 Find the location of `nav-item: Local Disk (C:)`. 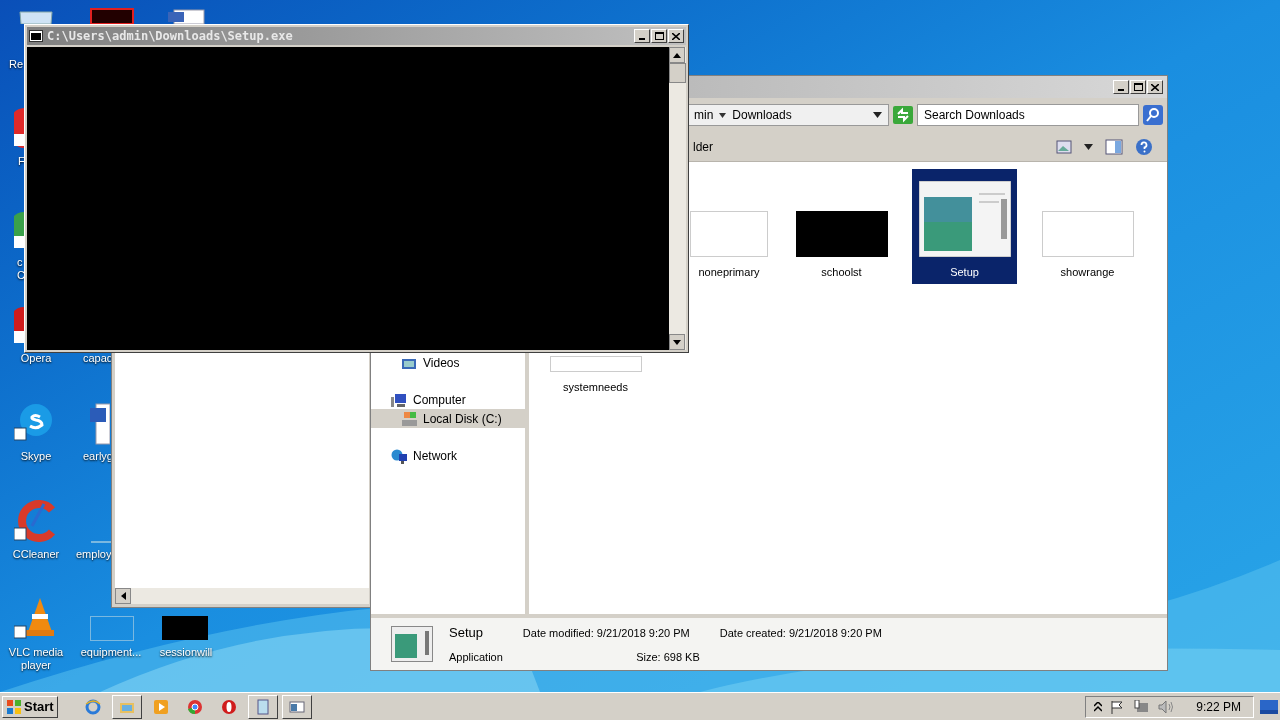

nav-item: Local Disk (C:) is located at coordinates (448, 418).